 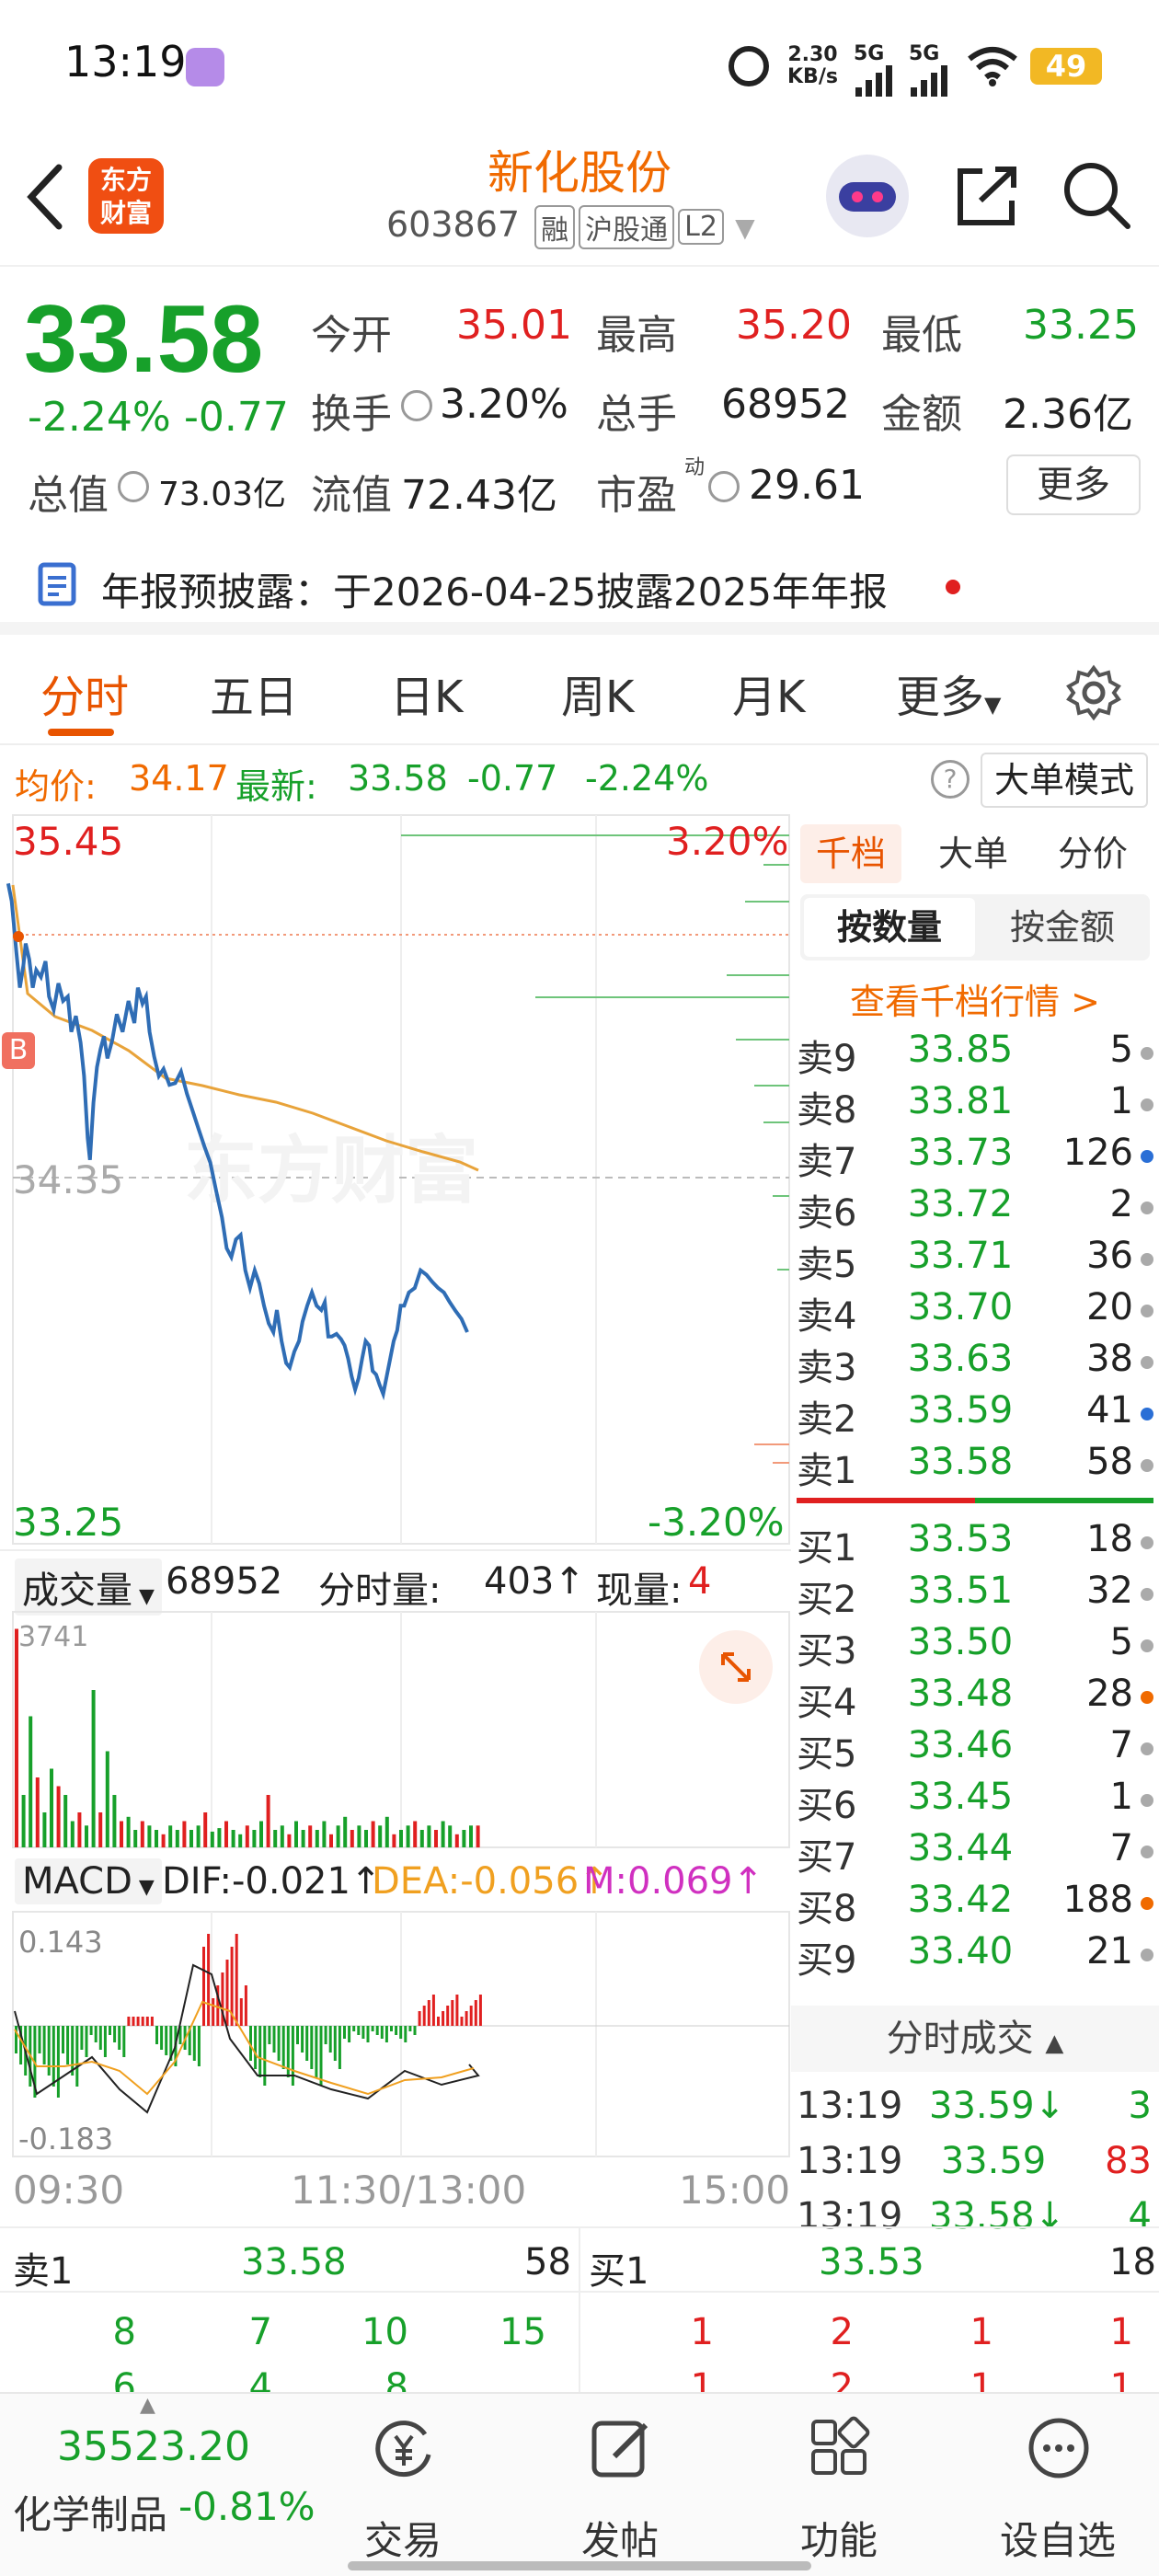 What do you see at coordinates (579, 2311) in the screenshot?
I see `bq-divider` at bounding box center [579, 2311].